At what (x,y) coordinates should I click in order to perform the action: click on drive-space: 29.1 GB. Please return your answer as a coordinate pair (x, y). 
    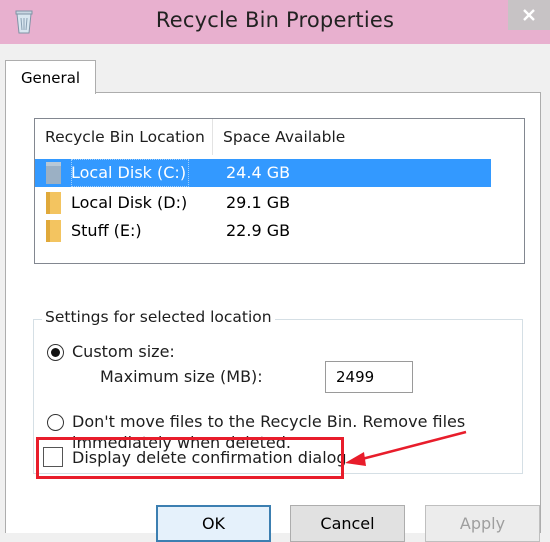
    Looking at the image, I should click on (258, 202).